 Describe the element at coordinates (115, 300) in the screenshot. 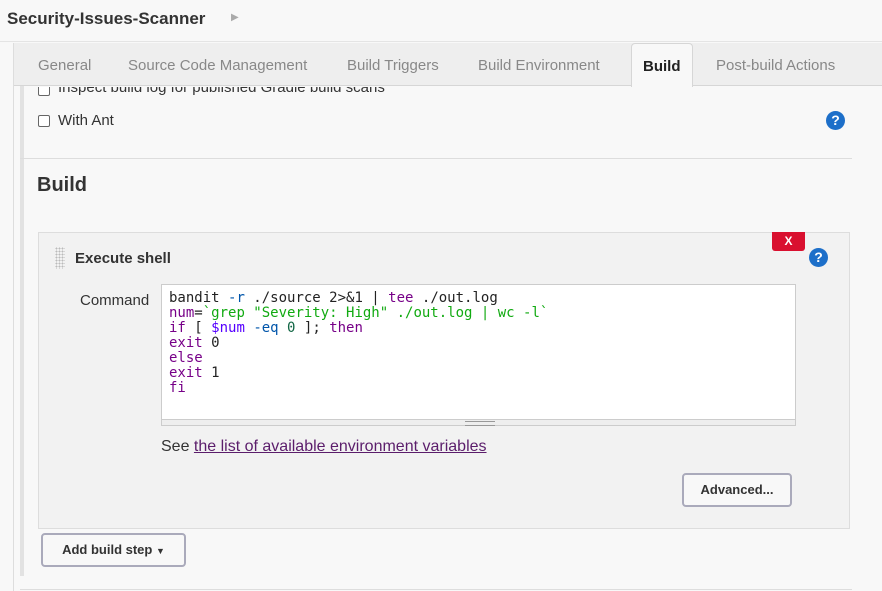

I see `command-label: Command` at that location.